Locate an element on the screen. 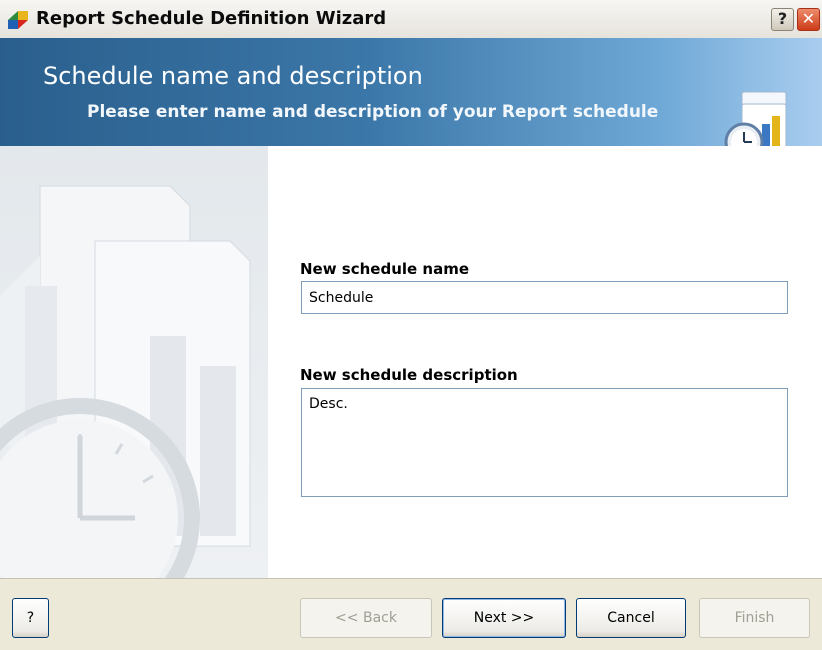 The height and width of the screenshot is (650, 822). title-bar: Report Schedule Definition Wizard ? ✕ is located at coordinates (411, 19).